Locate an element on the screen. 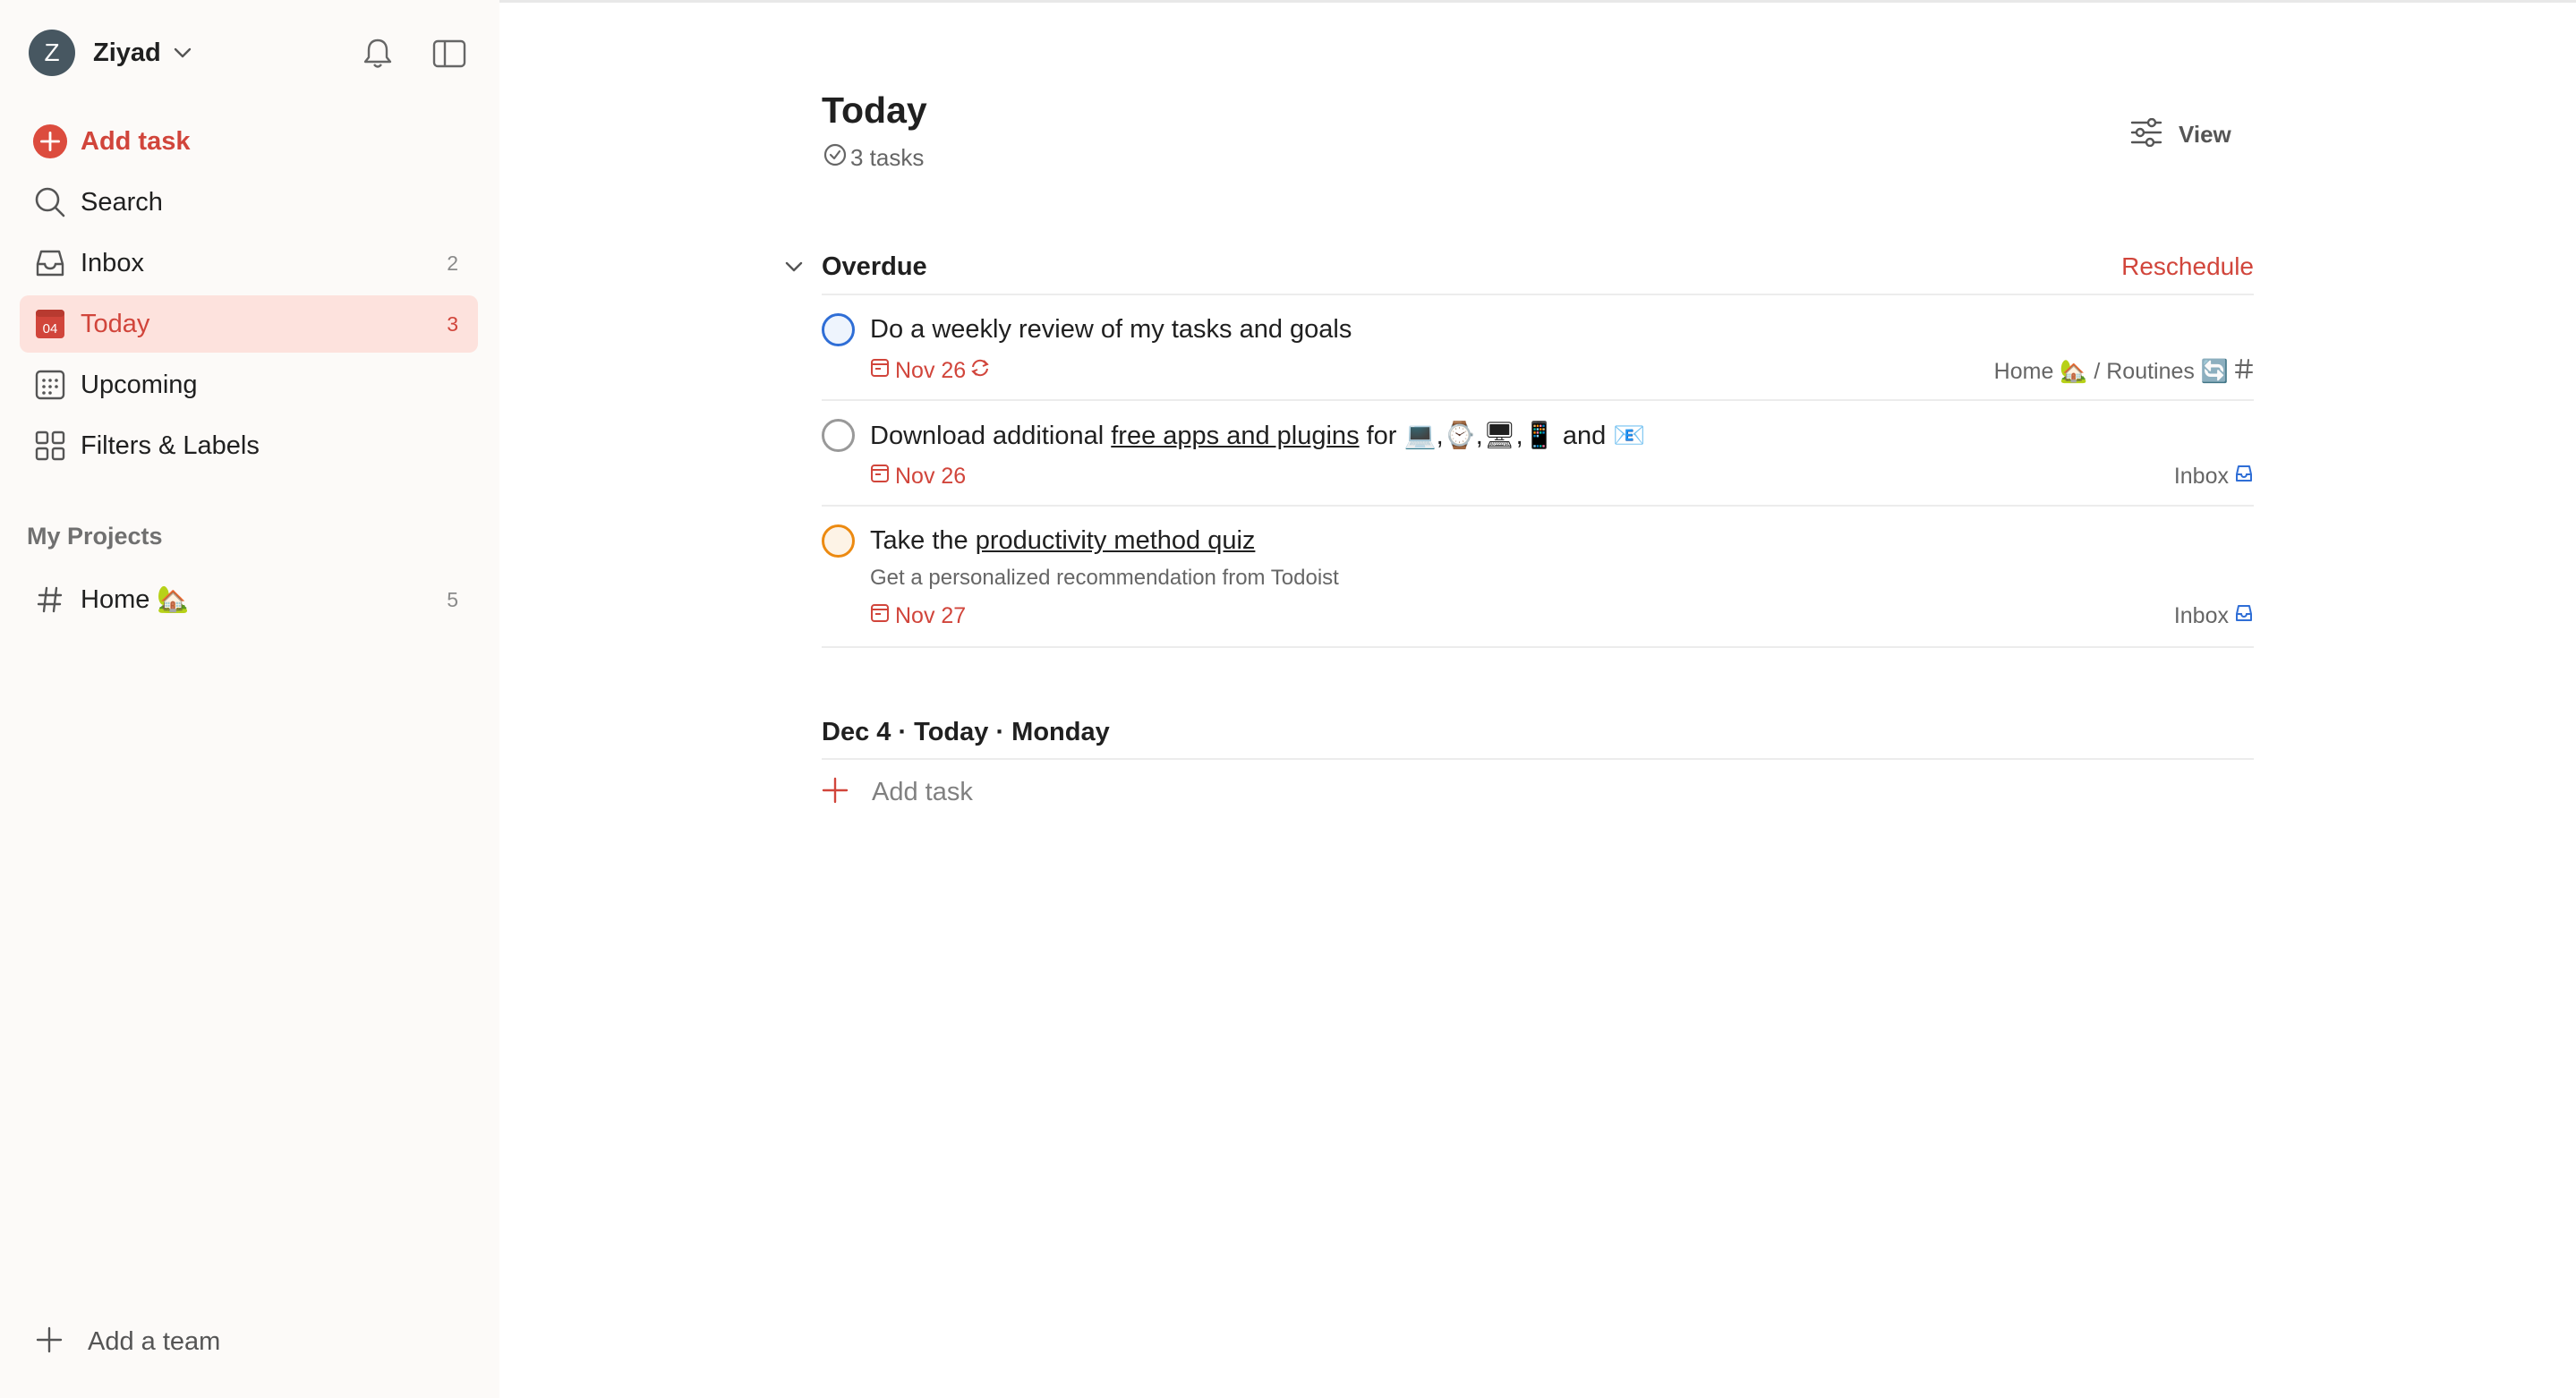  task-project: Home 🏡 / Routines 🔄 is located at coordinates (2124, 372).